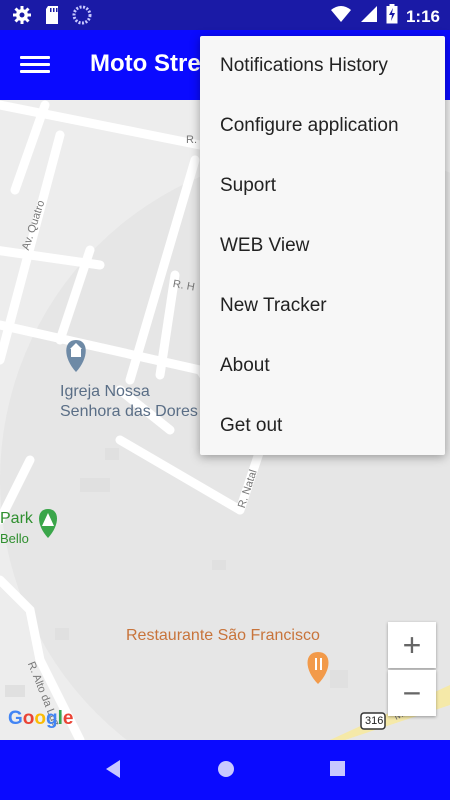  I want to click on menu-item-support: Suport, so click(322, 186).